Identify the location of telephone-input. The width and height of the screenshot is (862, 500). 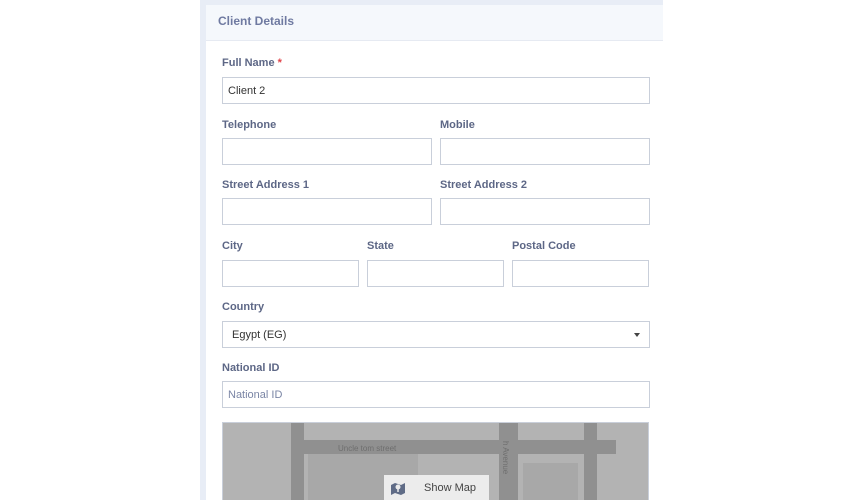
(327, 151).